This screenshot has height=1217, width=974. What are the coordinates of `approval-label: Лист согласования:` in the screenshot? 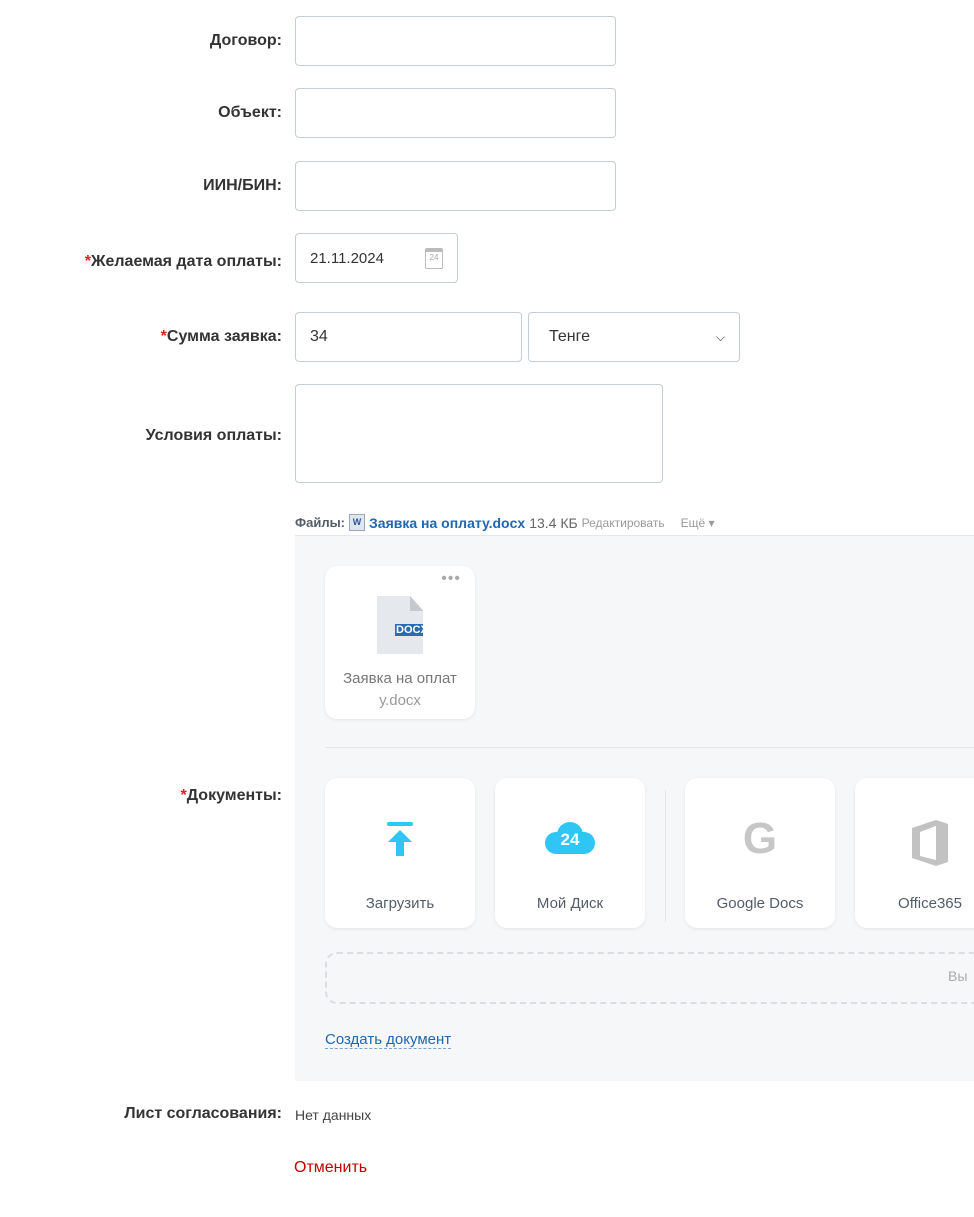 It's located at (203, 1113).